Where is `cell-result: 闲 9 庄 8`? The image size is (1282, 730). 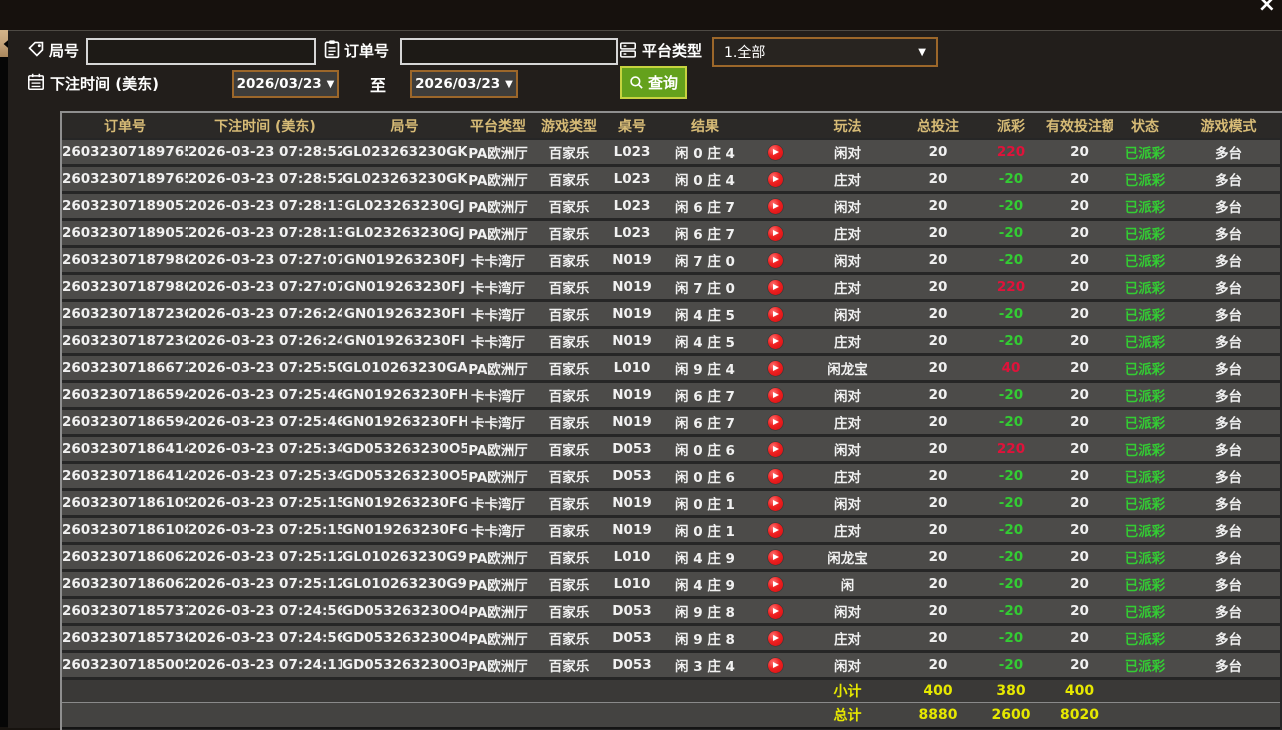
cell-result: 闲 9 庄 8 is located at coordinates (705, 611).